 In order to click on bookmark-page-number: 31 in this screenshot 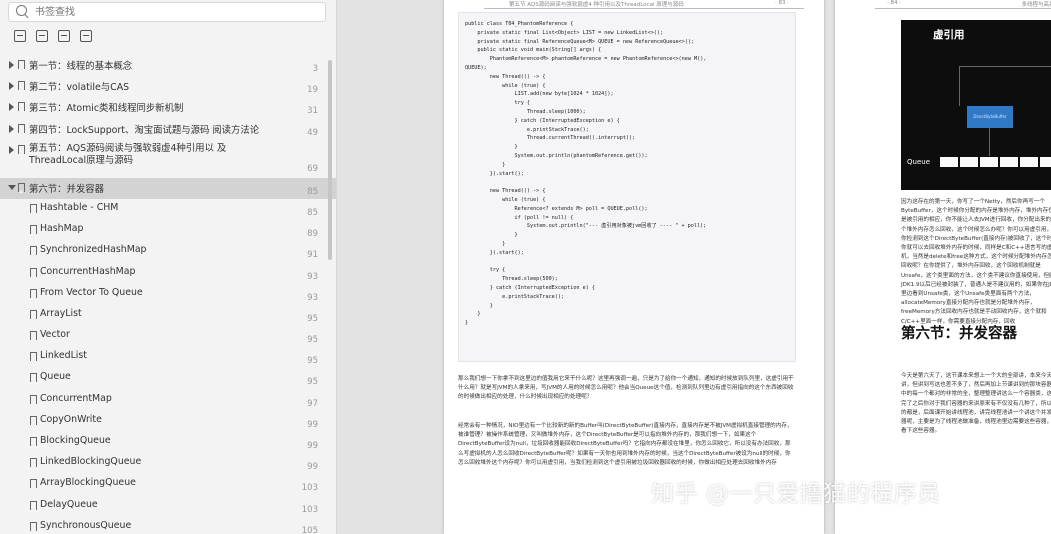, I will do `click(312, 111)`.